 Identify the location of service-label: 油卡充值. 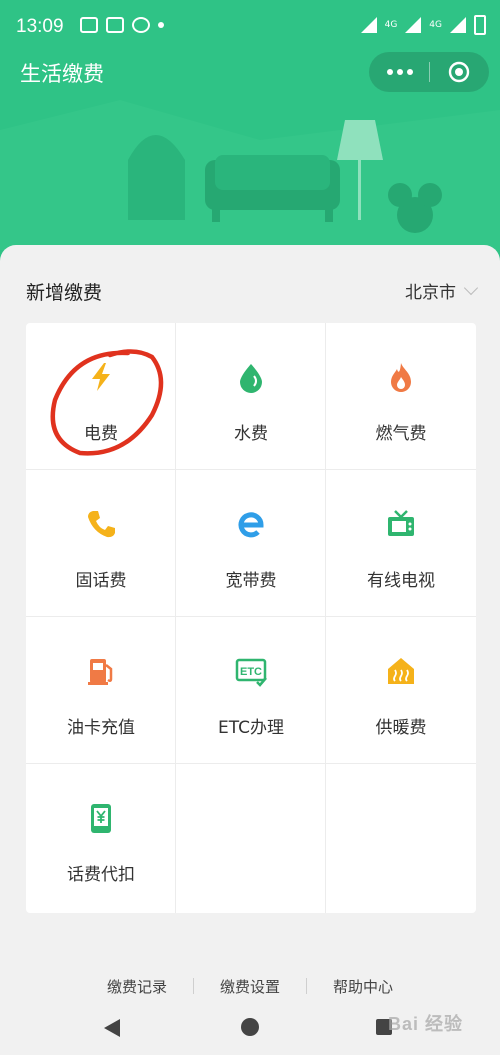
(101, 728).